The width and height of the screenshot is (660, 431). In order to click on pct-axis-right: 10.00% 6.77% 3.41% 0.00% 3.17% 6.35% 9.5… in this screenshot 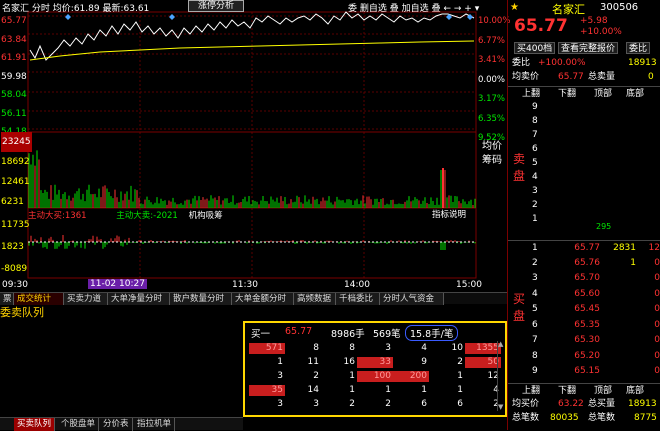, I will do `click(494, 80)`.